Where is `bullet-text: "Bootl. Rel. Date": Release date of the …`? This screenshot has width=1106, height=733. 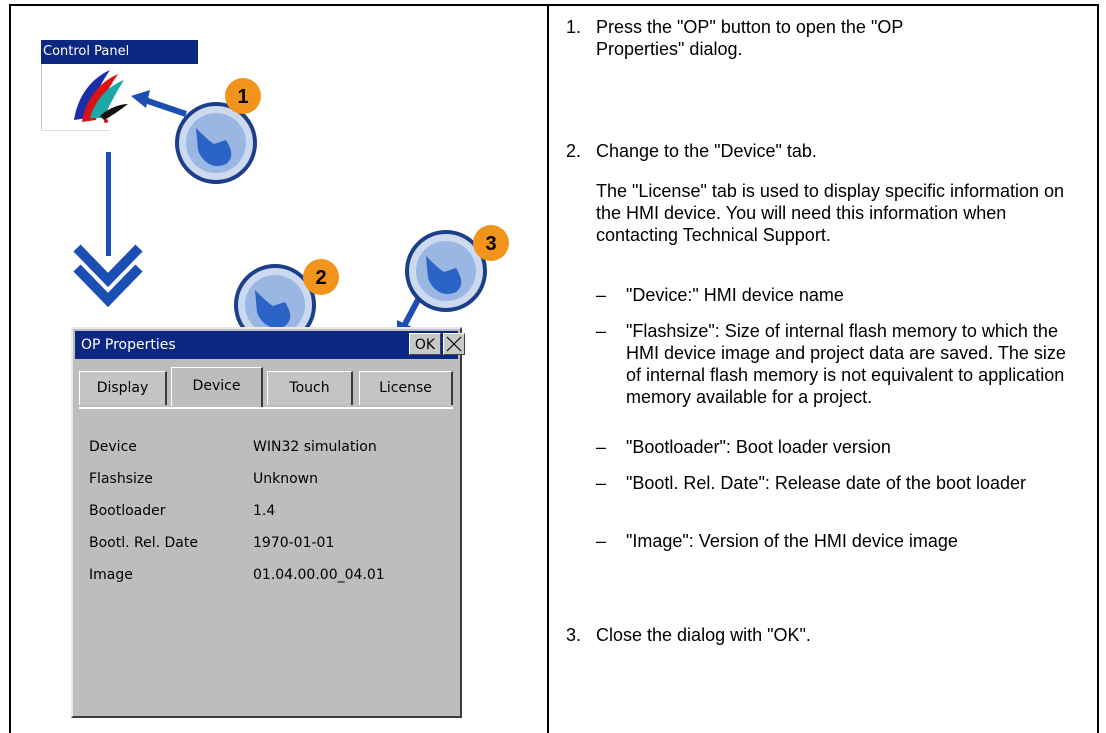 bullet-text: "Bootl. Rel. Date": Release date of the … is located at coordinates (826, 483).